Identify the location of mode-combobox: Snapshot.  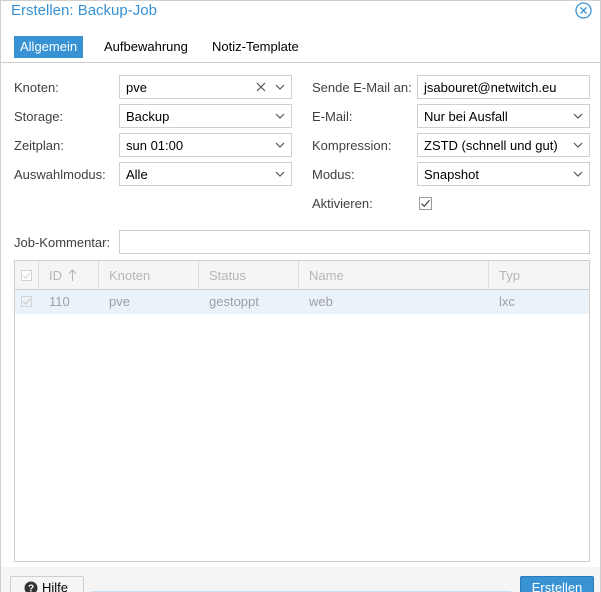
(503, 174).